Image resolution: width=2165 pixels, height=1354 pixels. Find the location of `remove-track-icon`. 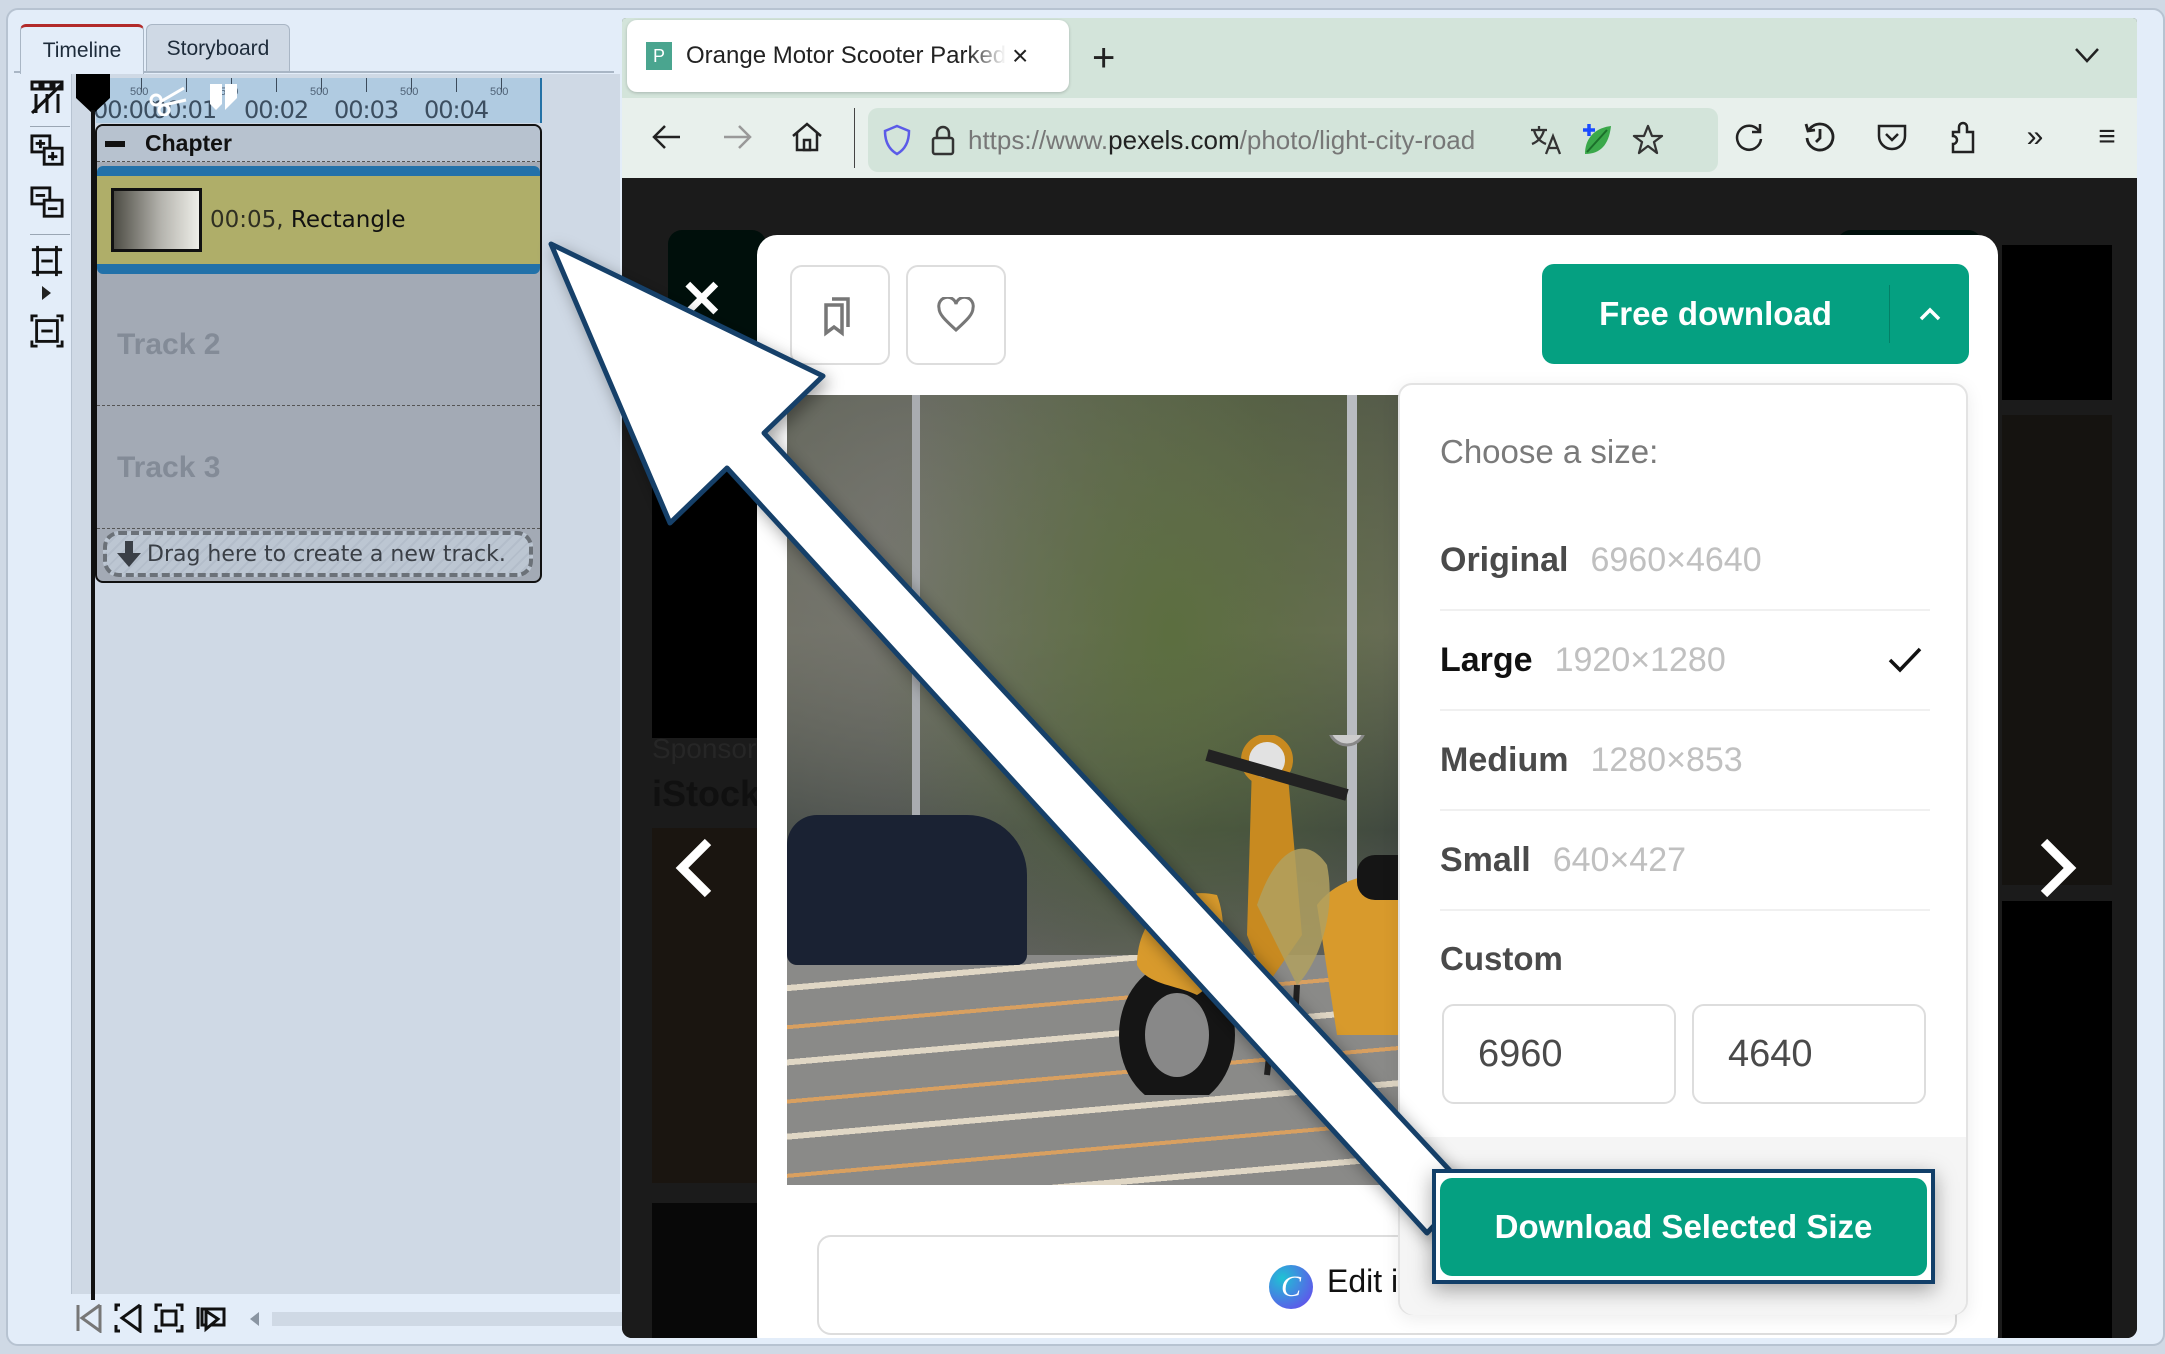

remove-track-icon is located at coordinates (47, 203).